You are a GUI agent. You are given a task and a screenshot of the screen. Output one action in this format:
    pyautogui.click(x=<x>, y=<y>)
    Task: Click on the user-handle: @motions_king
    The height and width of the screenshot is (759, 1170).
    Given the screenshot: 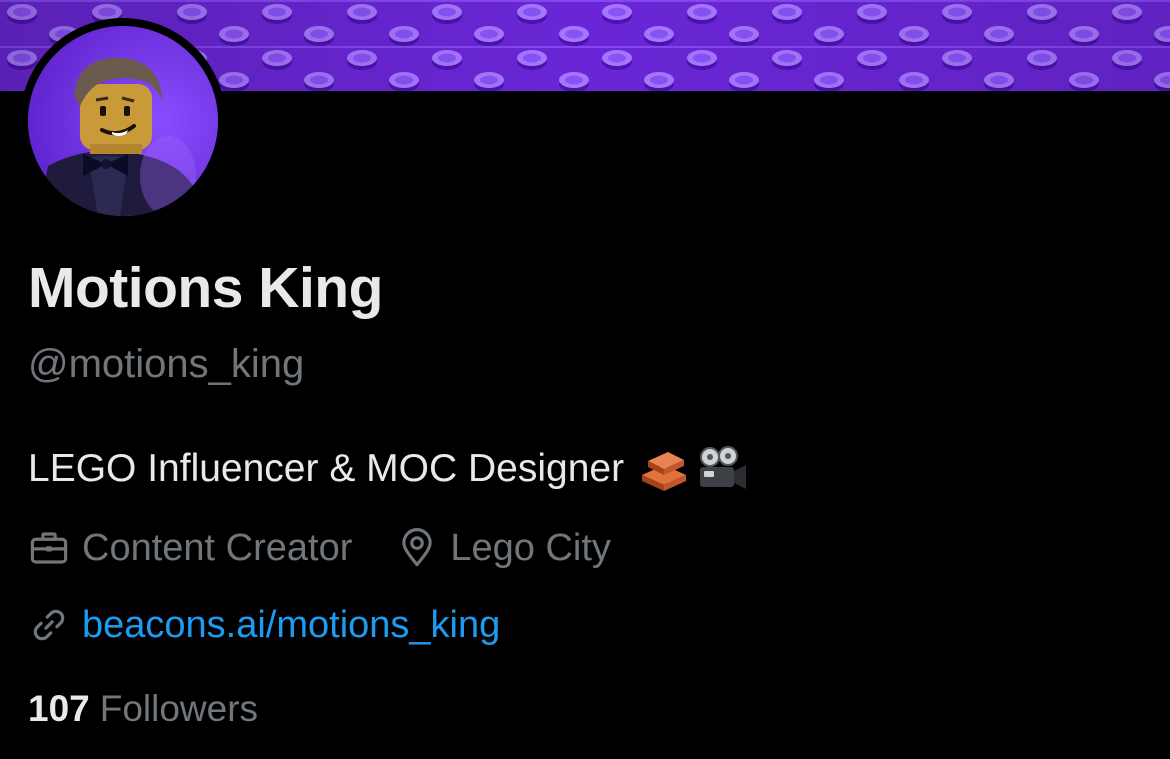 What is the action you would take?
    pyautogui.click(x=166, y=364)
    